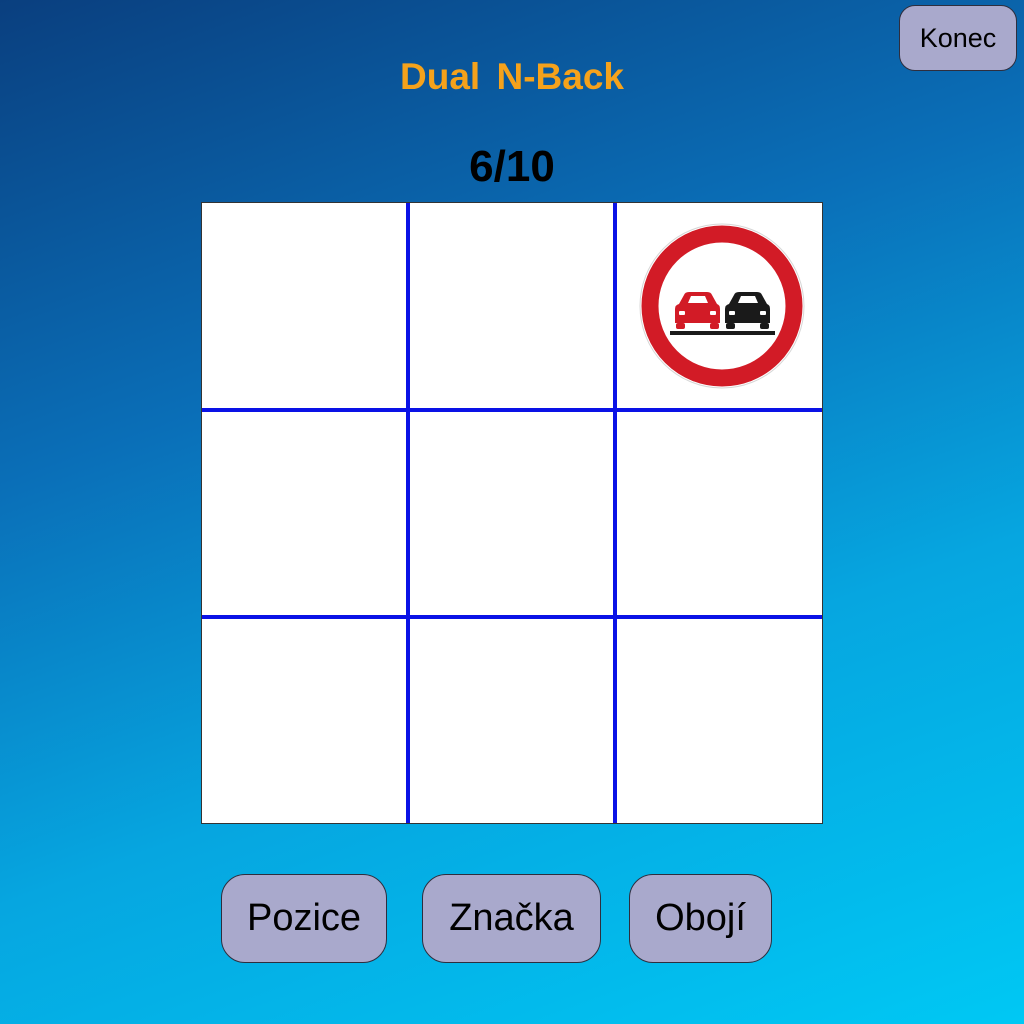 The height and width of the screenshot is (1024, 1024). Describe the element at coordinates (511, 918) in the screenshot. I see `sign-match-button: Značka` at that location.